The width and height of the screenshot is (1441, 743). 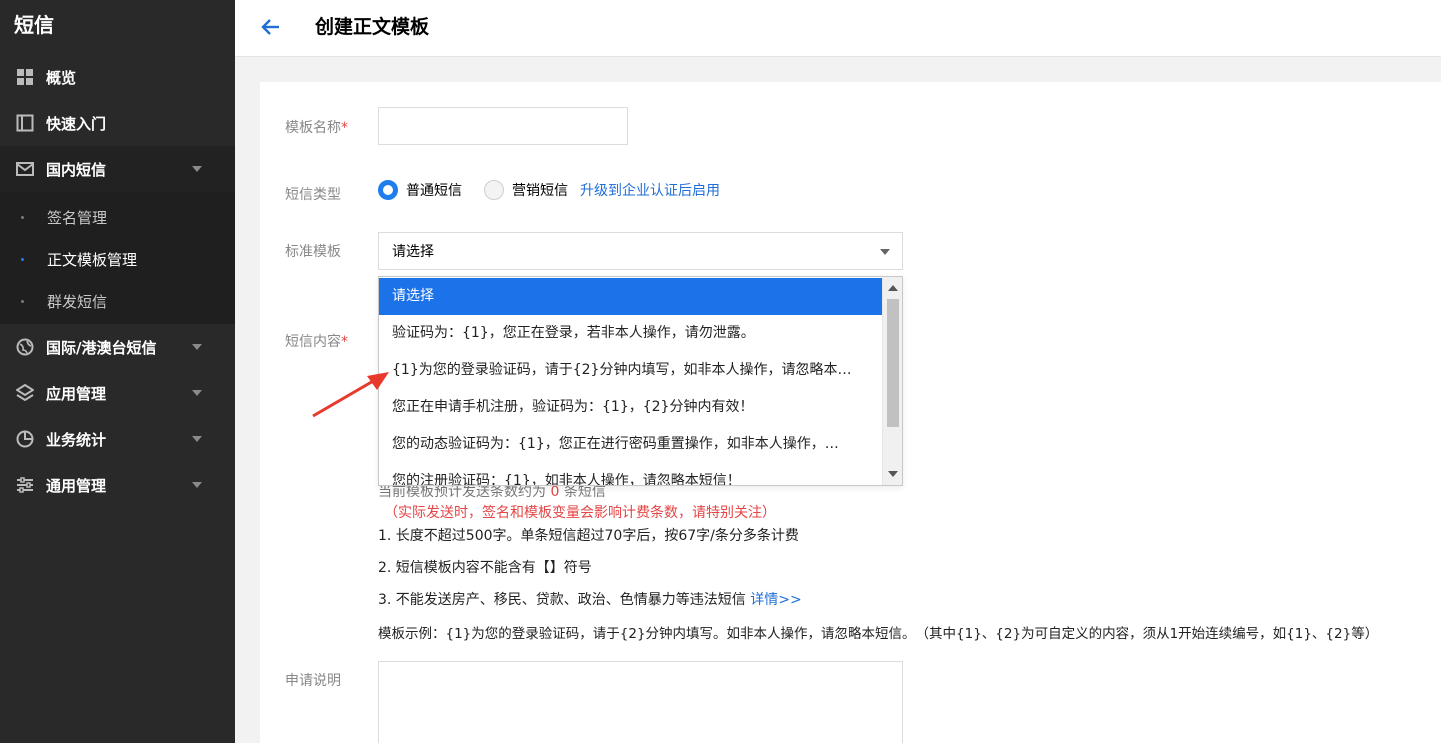 What do you see at coordinates (117, 123) in the screenshot?
I see `sidebar-item-quickstart: 快速入门` at bounding box center [117, 123].